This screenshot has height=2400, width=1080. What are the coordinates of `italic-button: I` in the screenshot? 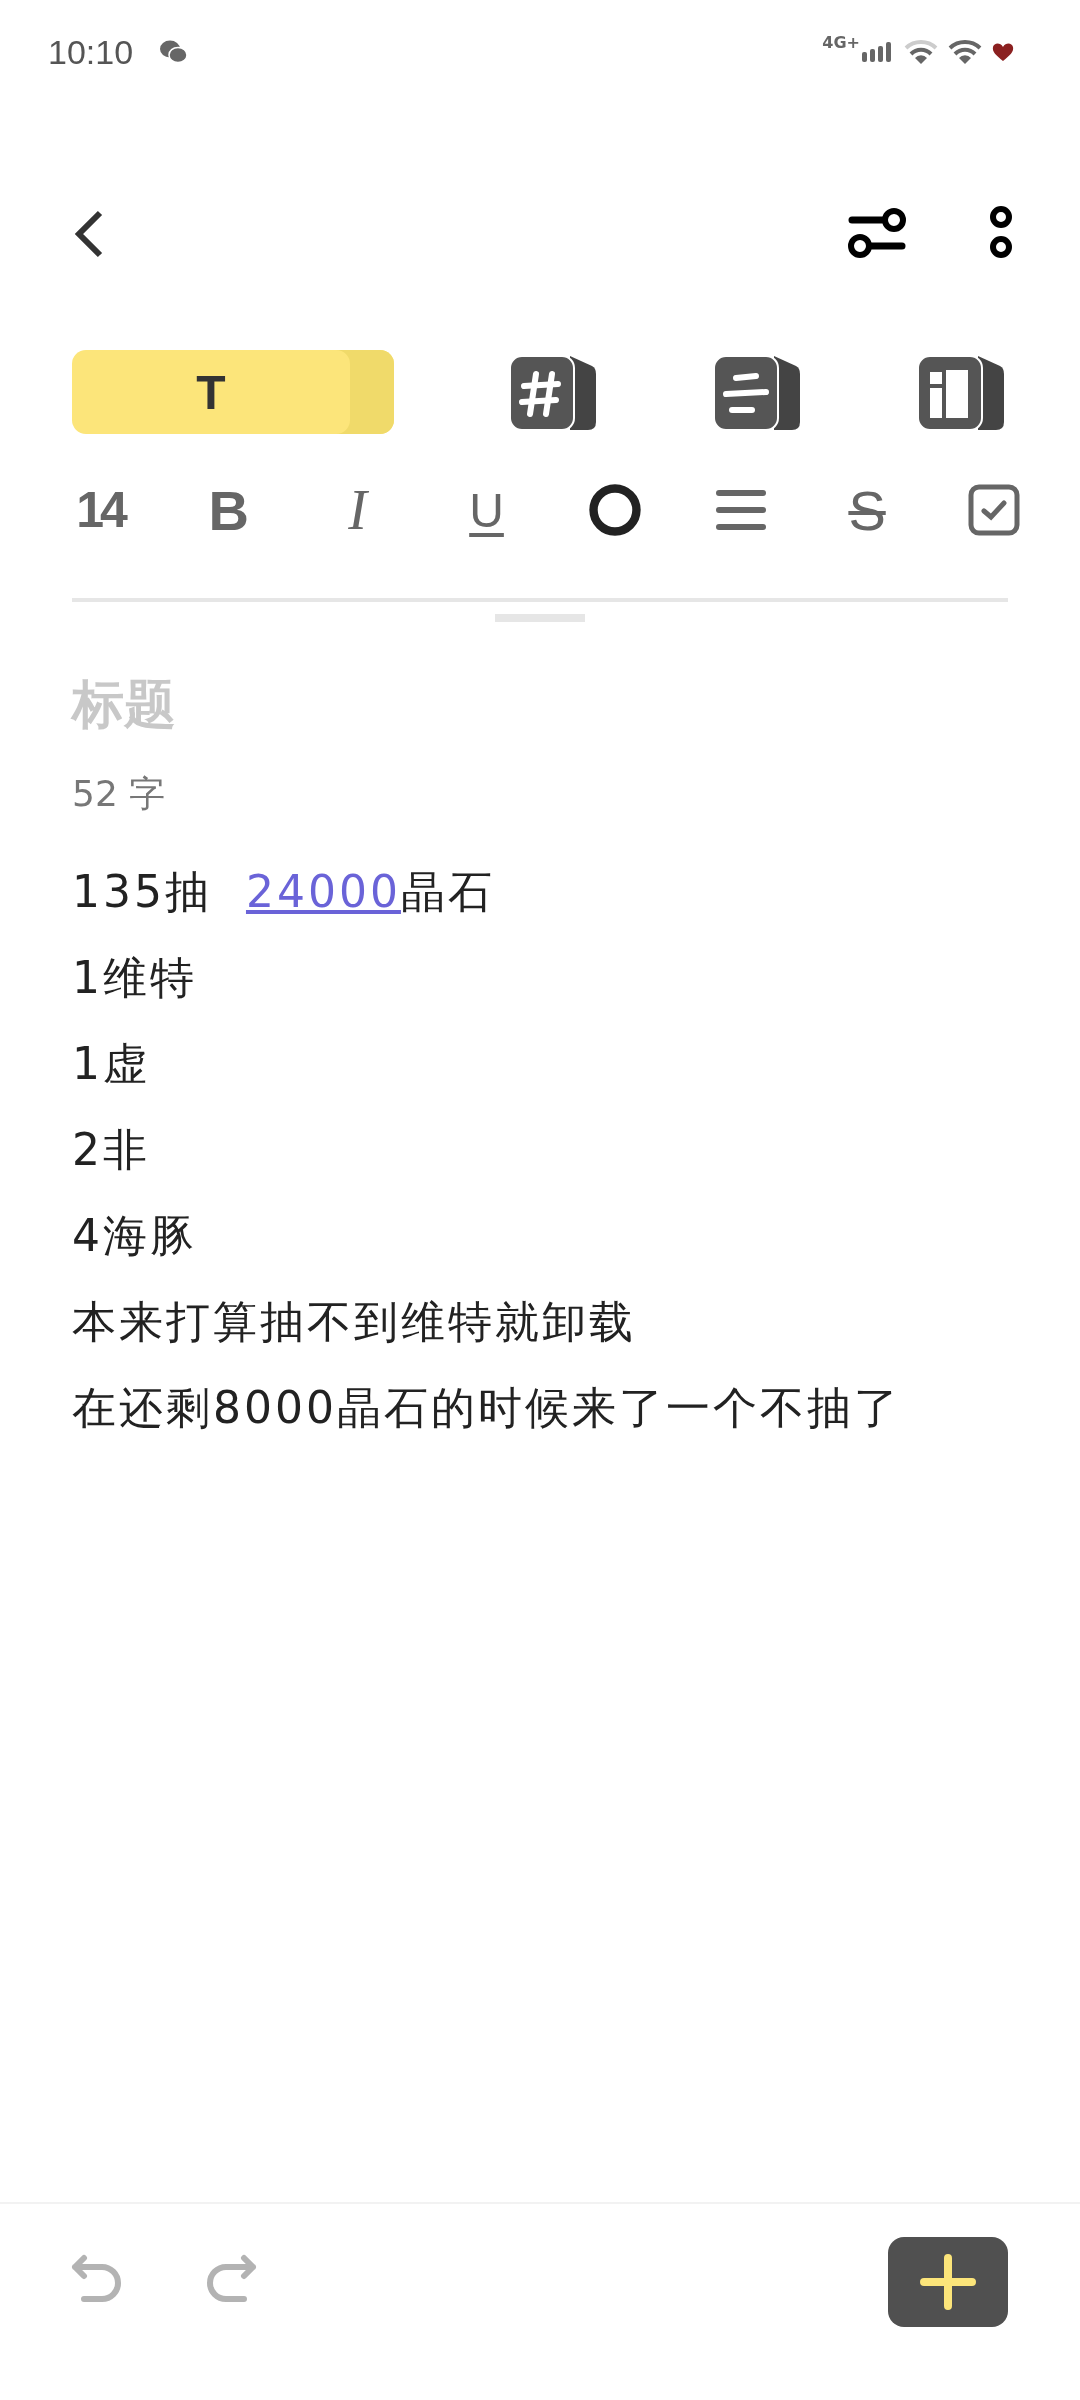 It's located at (357, 510).